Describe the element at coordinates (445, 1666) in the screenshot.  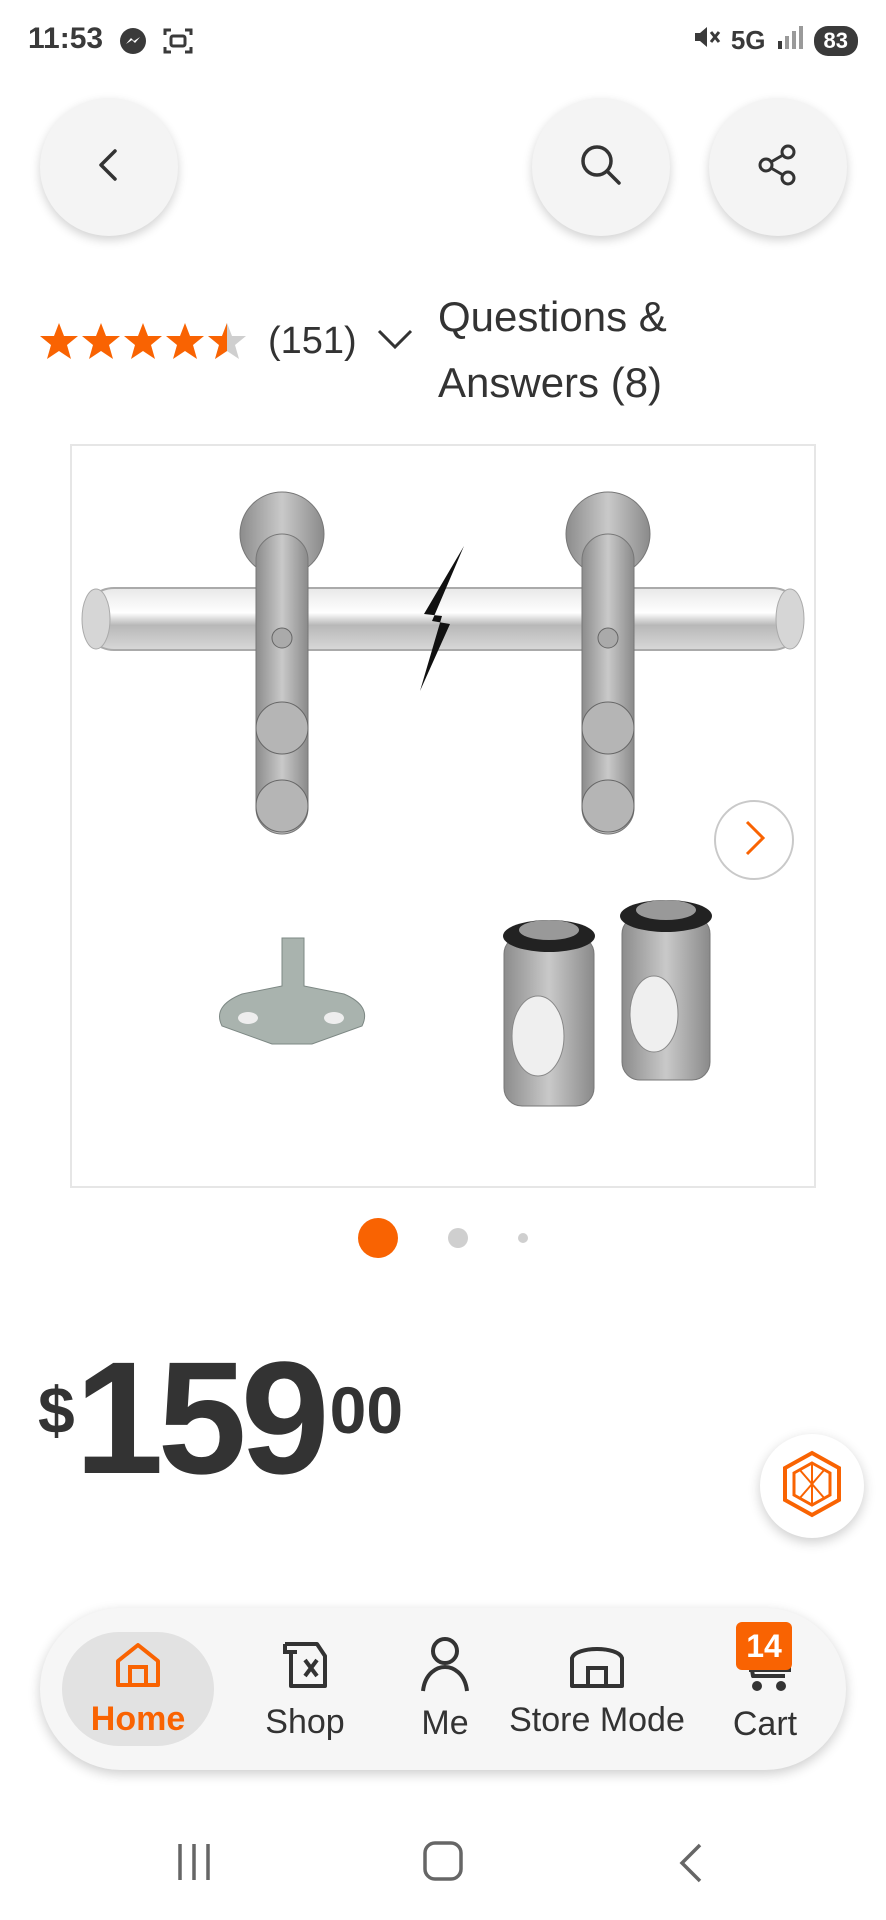
I see `person-icon` at that location.